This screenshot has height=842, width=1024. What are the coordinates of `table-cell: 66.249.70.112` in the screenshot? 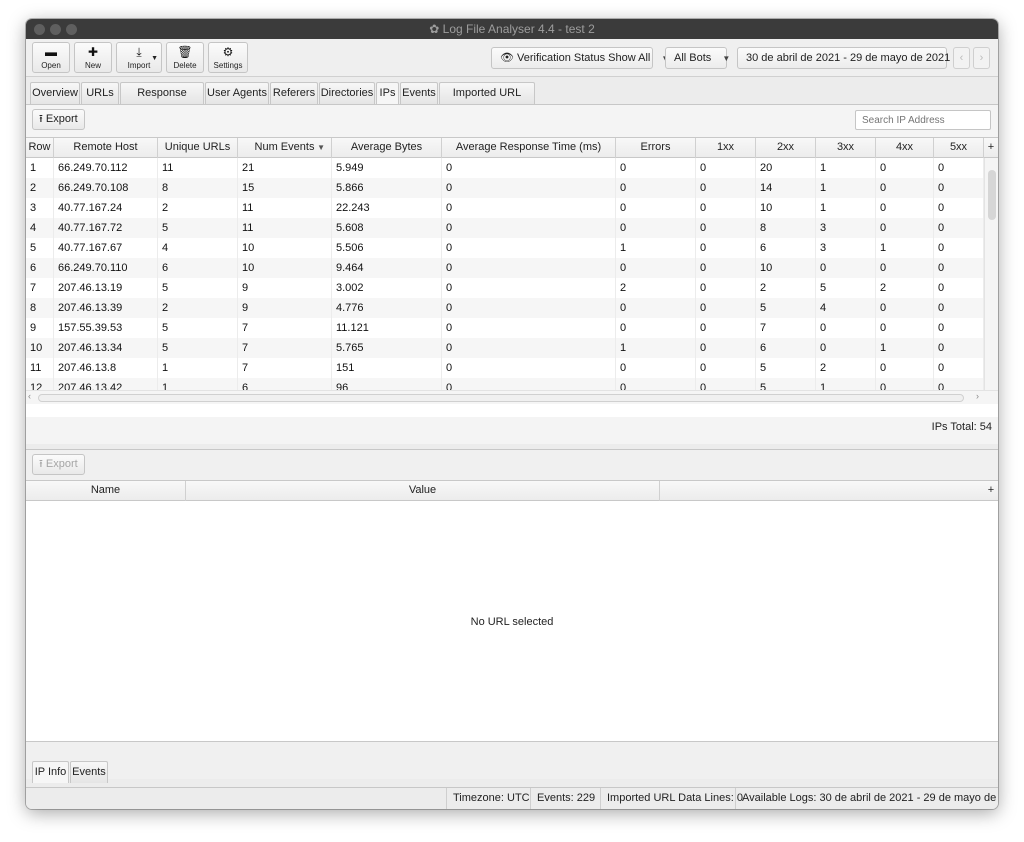 It's located at (106, 168).